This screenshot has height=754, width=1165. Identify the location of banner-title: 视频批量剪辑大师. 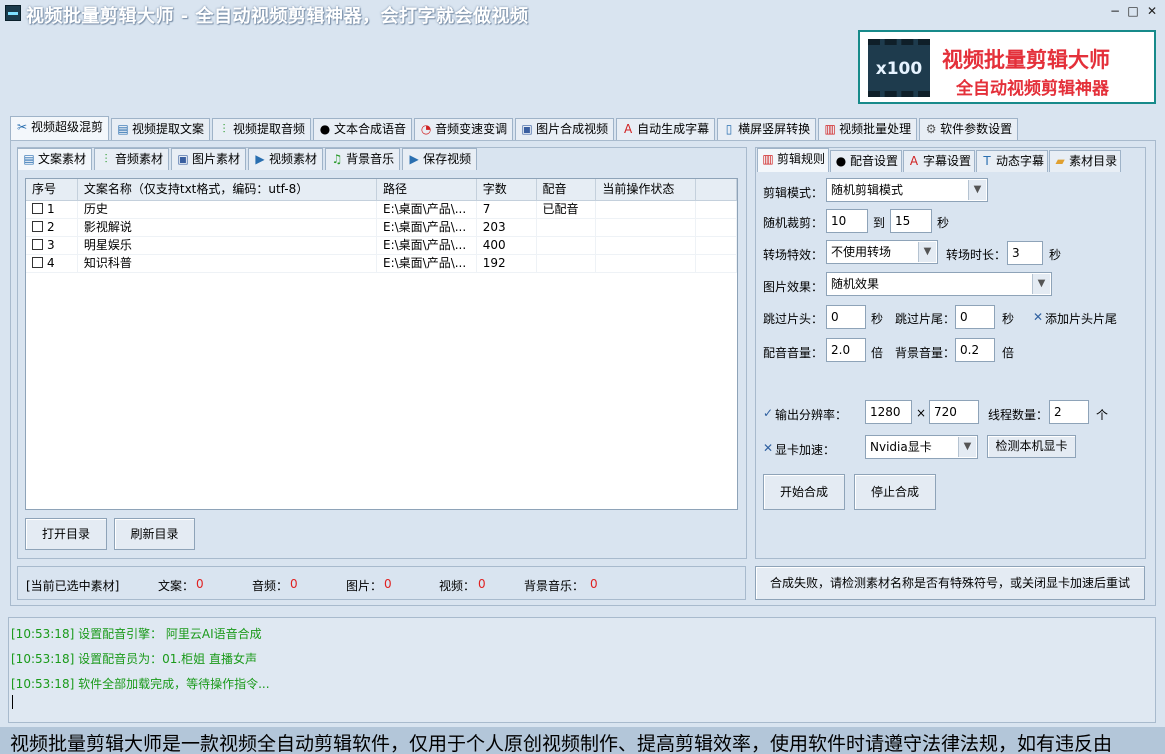
(1026, 60).